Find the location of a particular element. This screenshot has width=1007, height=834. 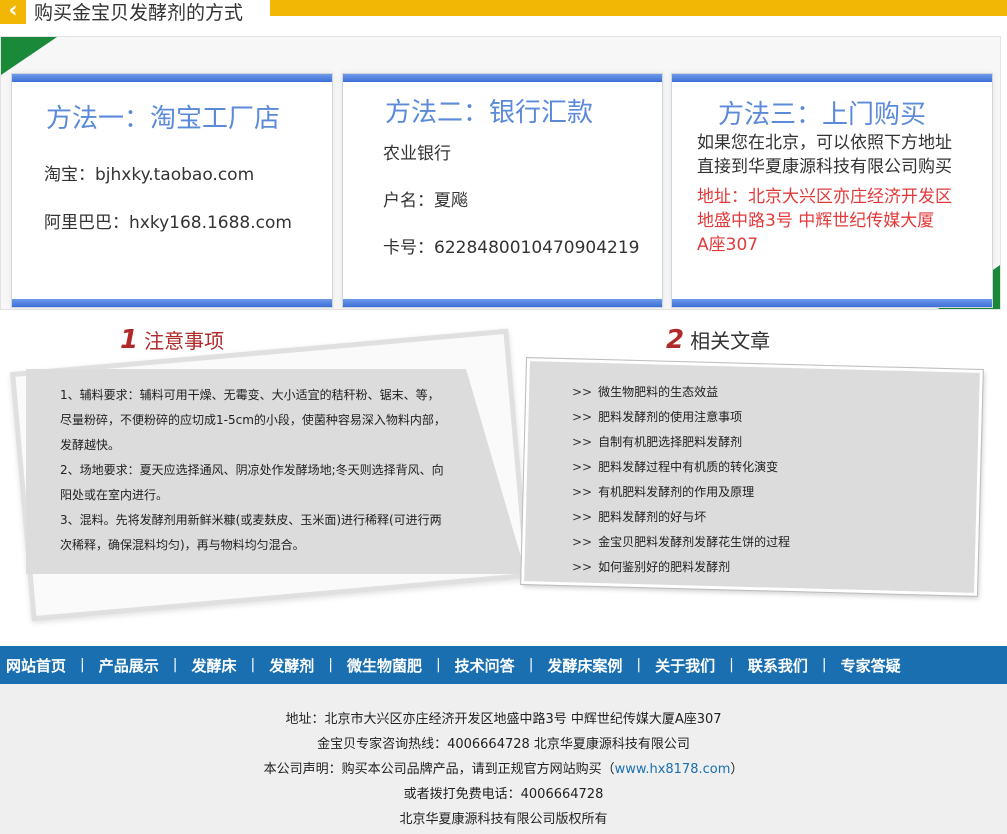

visit-address: 地盛中路3号 中辉世纪传媒大厦 is located at coordinates (816, 221).